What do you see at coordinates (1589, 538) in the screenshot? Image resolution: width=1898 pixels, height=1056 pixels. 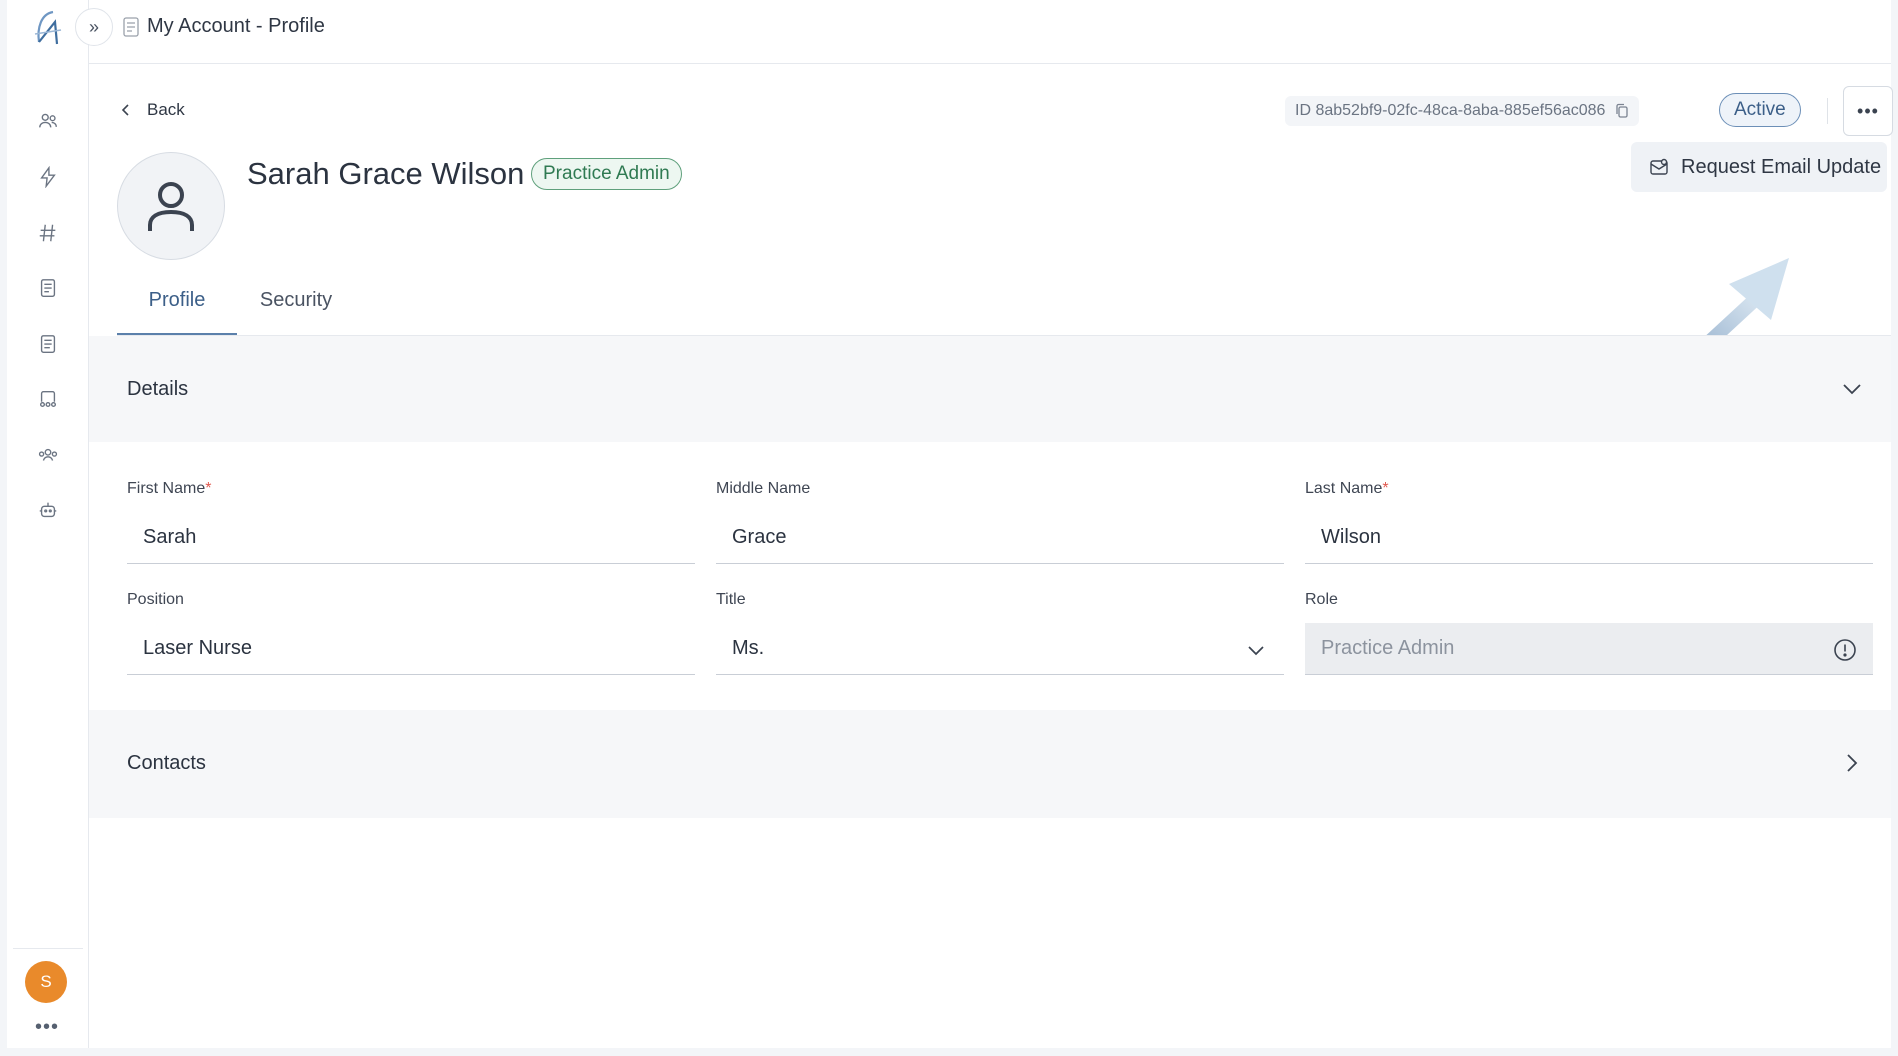 I see `last-name-input: Wilson` at bounding box center [1589, 538].